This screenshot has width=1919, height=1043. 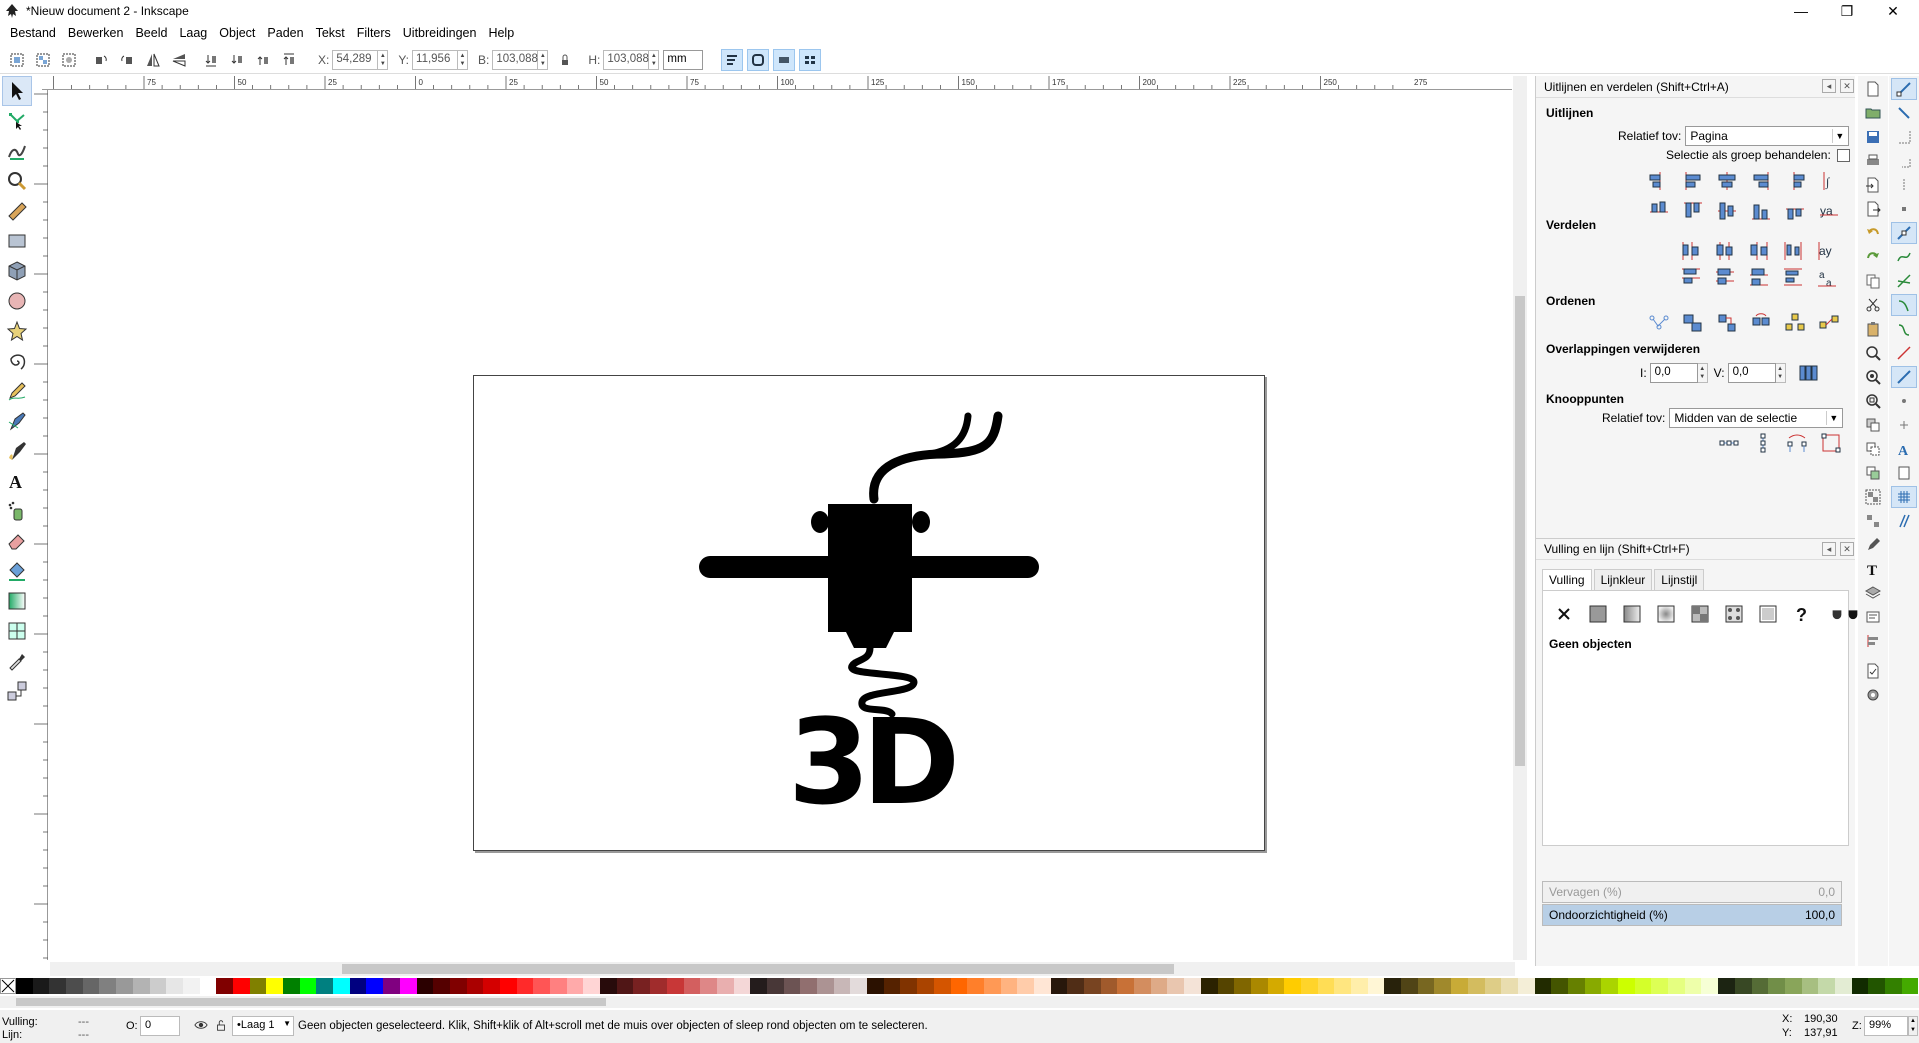 What do you see at coordinates (959, 1002) in the screenshot?
I see `palette-scrollbar` at bounding box center [959, 1002].